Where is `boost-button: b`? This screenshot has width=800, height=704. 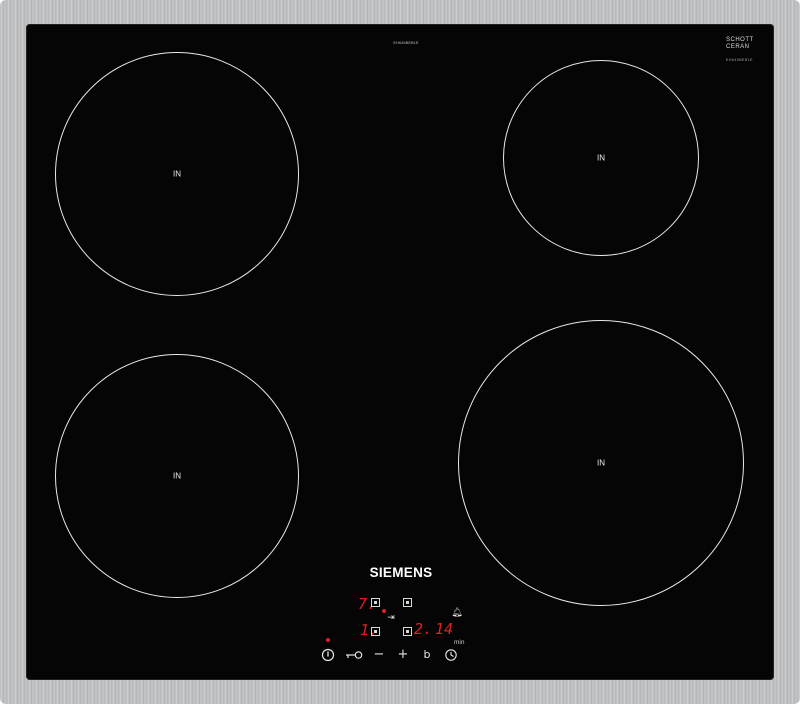 boost-button: b is located at coordinates (427, 655).